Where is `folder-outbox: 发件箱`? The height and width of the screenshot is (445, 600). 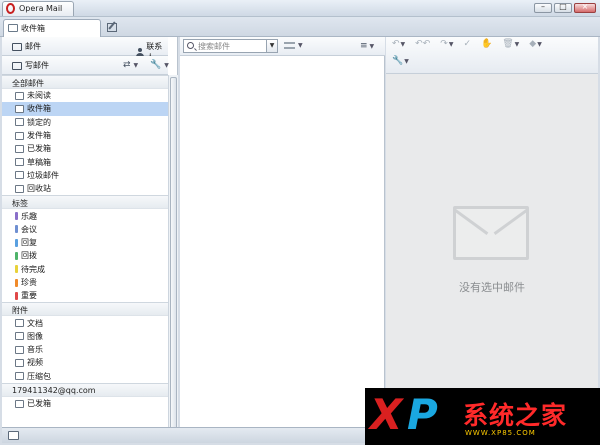 folder-outbox: 发件箱 is located at coordinates (85, 135).